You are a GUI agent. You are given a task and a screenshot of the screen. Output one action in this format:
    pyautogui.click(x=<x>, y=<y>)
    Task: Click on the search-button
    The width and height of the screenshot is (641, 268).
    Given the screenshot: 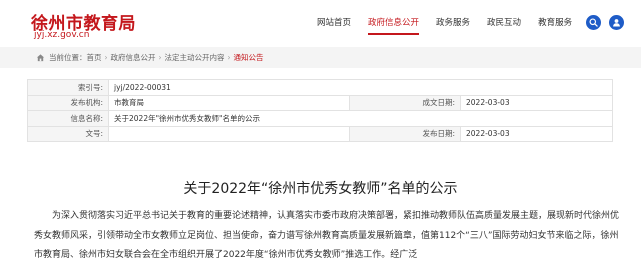 What is the action you would take?
    pyautogui.click(x=593, y=22)
    